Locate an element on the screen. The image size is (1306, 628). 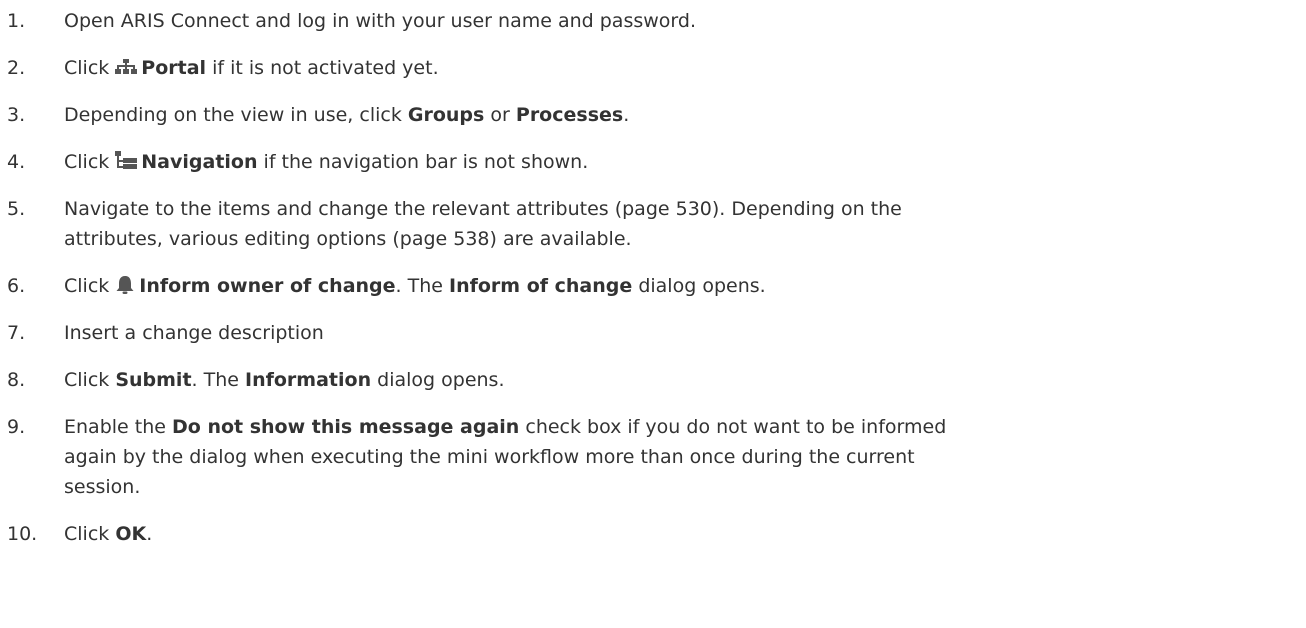
step-bold-label: Navigation is located at coordinates (199, 162).